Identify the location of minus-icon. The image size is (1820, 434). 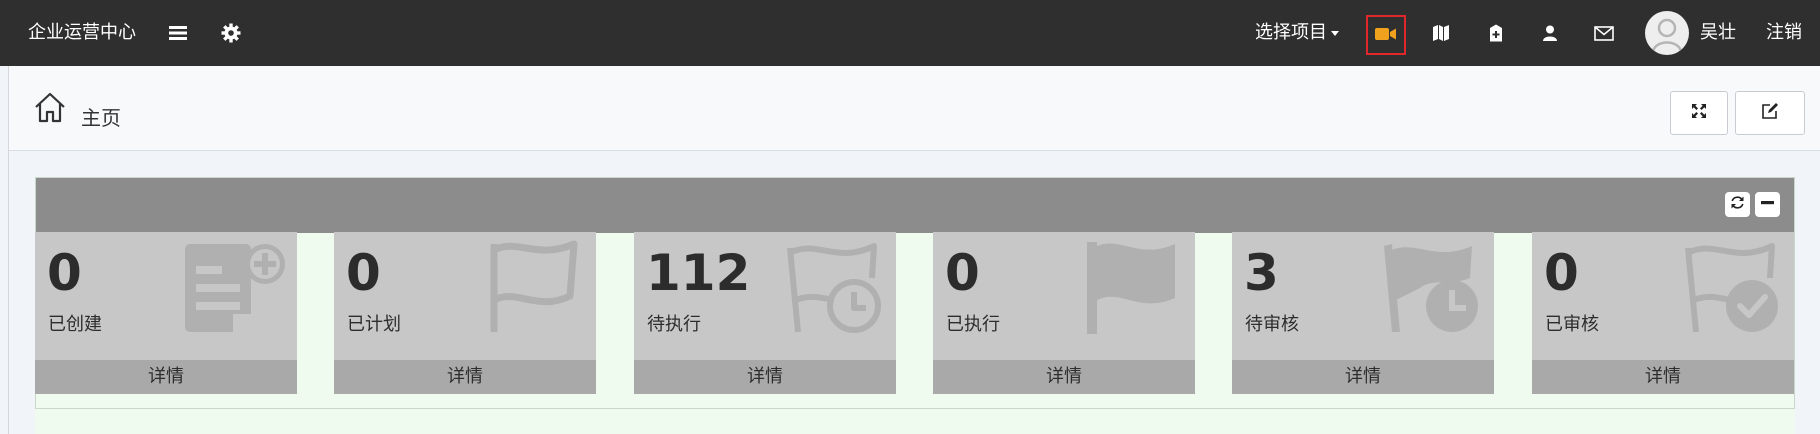
(1767, 204).